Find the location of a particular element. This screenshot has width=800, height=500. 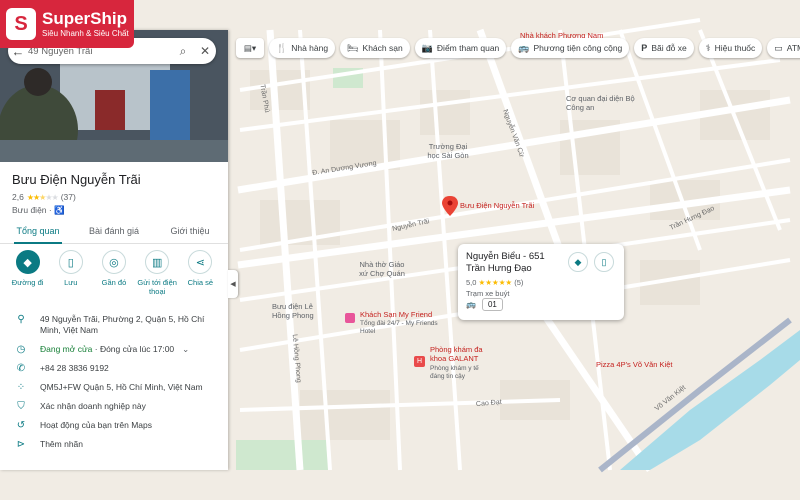

place-category: Bưu điện · ♿ is located at coordinates (38, 210).